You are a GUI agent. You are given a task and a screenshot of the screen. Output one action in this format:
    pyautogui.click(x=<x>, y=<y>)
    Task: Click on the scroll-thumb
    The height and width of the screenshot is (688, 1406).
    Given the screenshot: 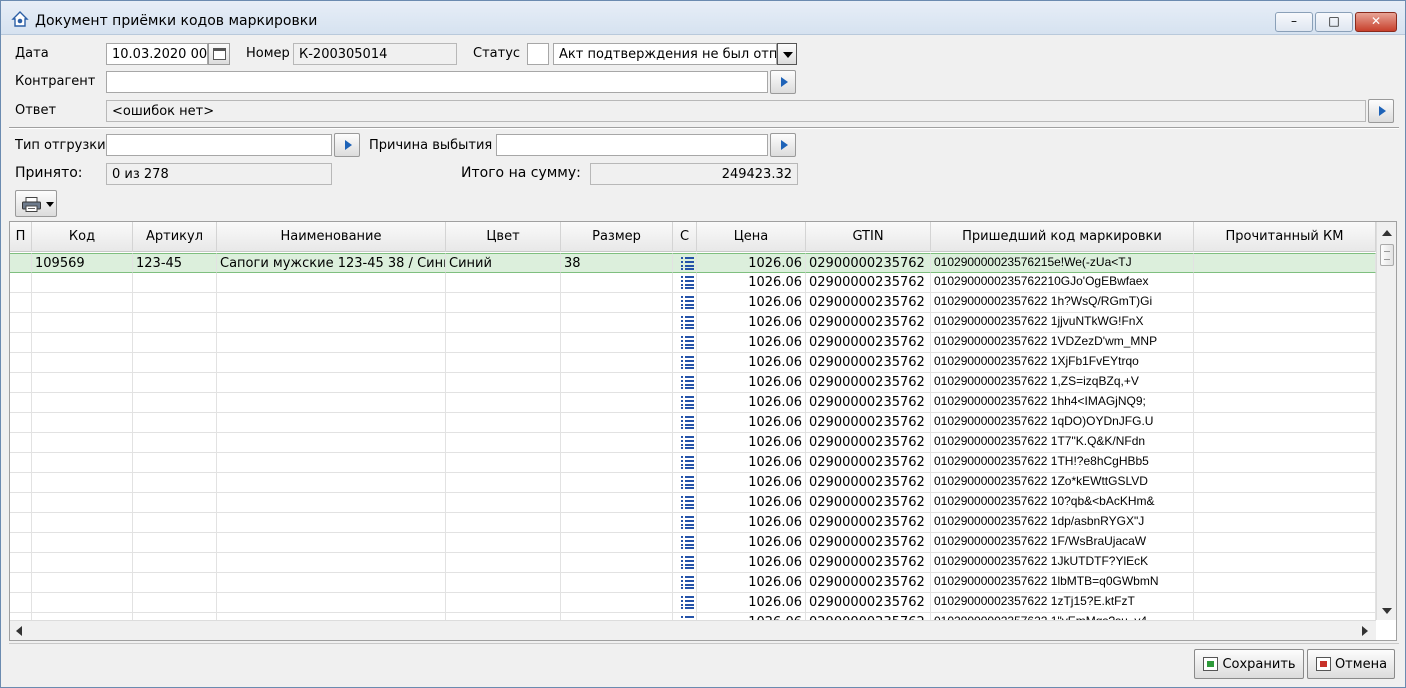 What is the action you would take?
    pyautogui.click(x=1387, y=255)
    